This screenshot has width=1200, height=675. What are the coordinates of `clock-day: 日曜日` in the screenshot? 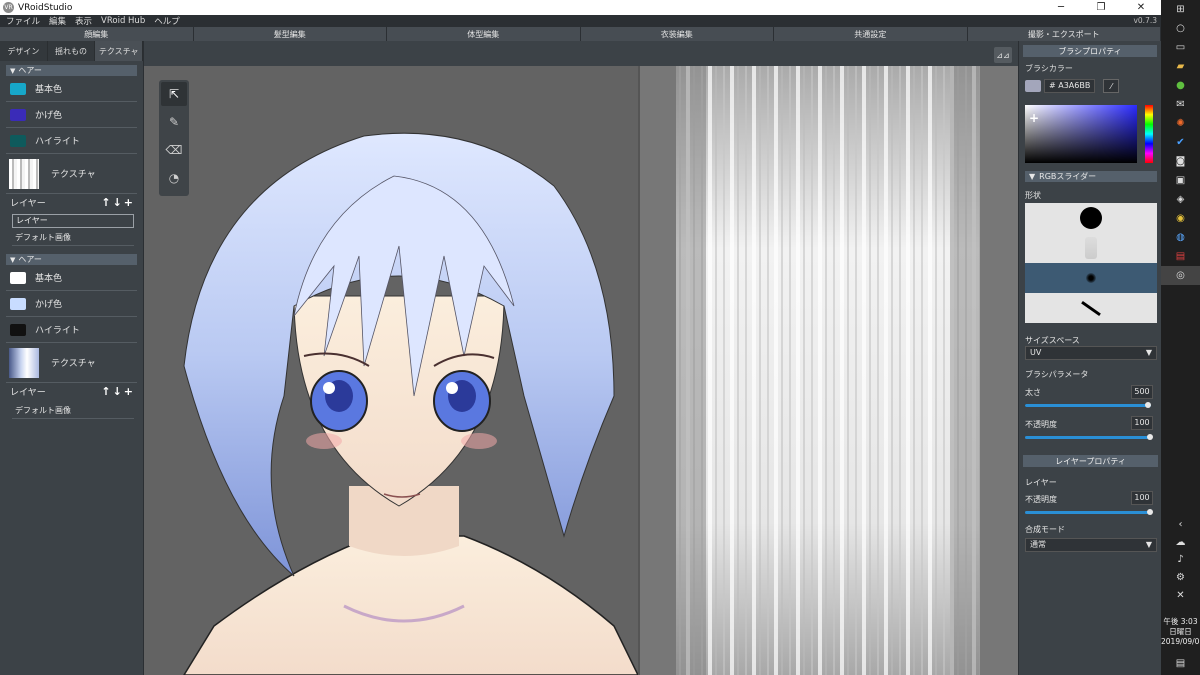 It's located at (1180, 631).